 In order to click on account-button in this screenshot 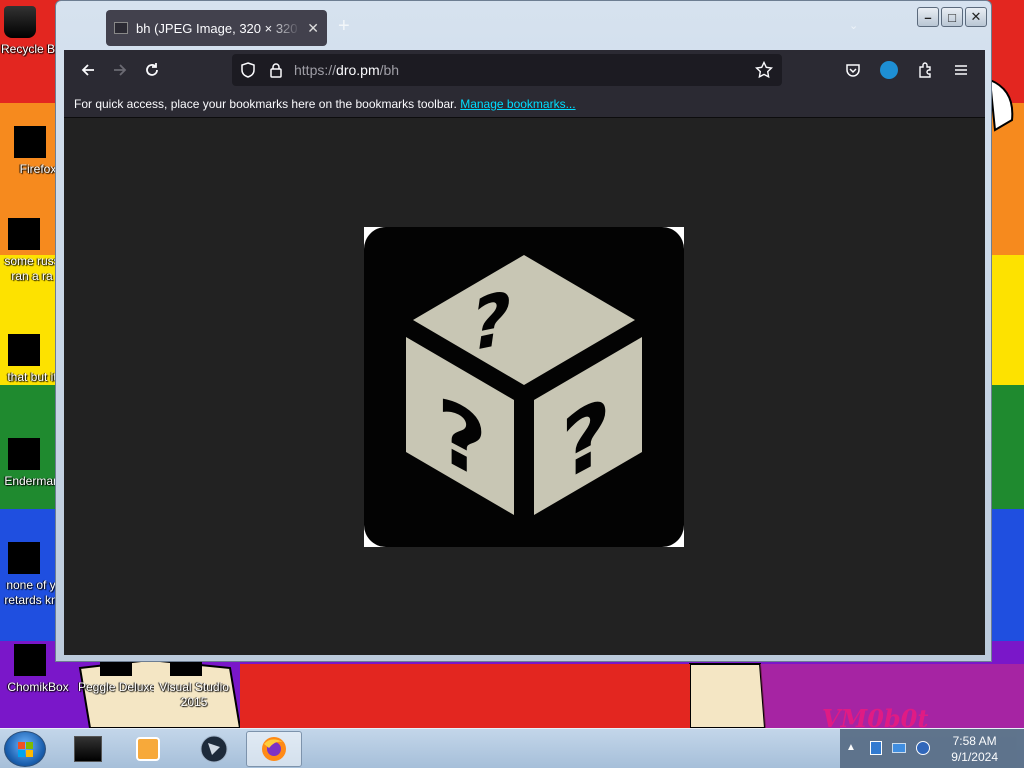, I will do `click(889, 70)`.